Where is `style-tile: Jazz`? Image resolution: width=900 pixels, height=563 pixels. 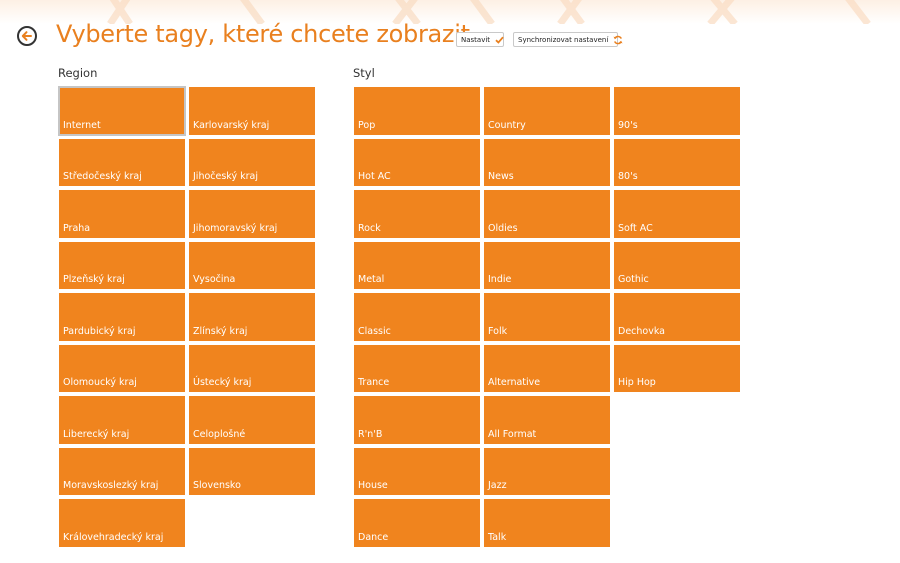
style-tile: Jazz is located at coordinates (547, 471).